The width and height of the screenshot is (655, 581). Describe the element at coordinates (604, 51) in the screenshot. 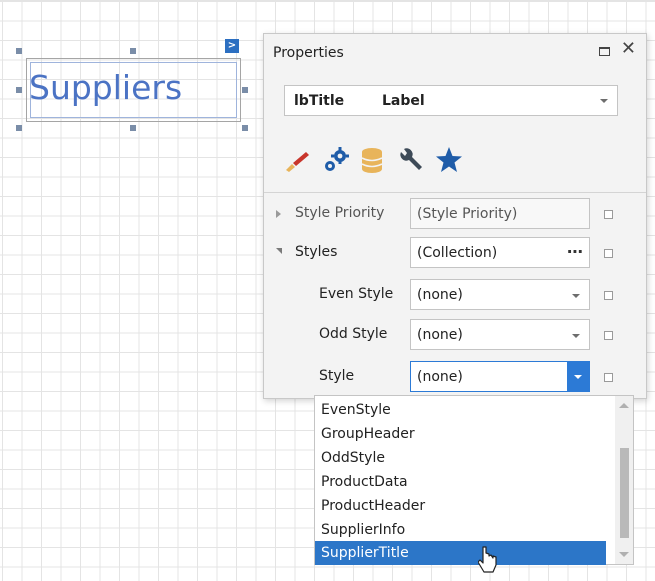

I see `maximize-icon` at that location.